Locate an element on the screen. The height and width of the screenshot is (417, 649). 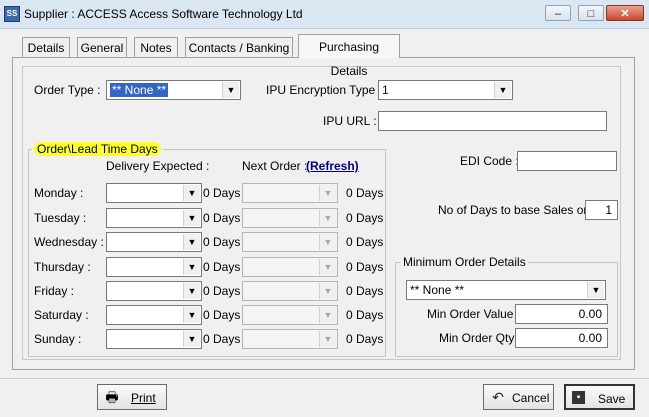
ipu-encryption-label: IPU Encryption Type : is located at coordinates (324, 90).